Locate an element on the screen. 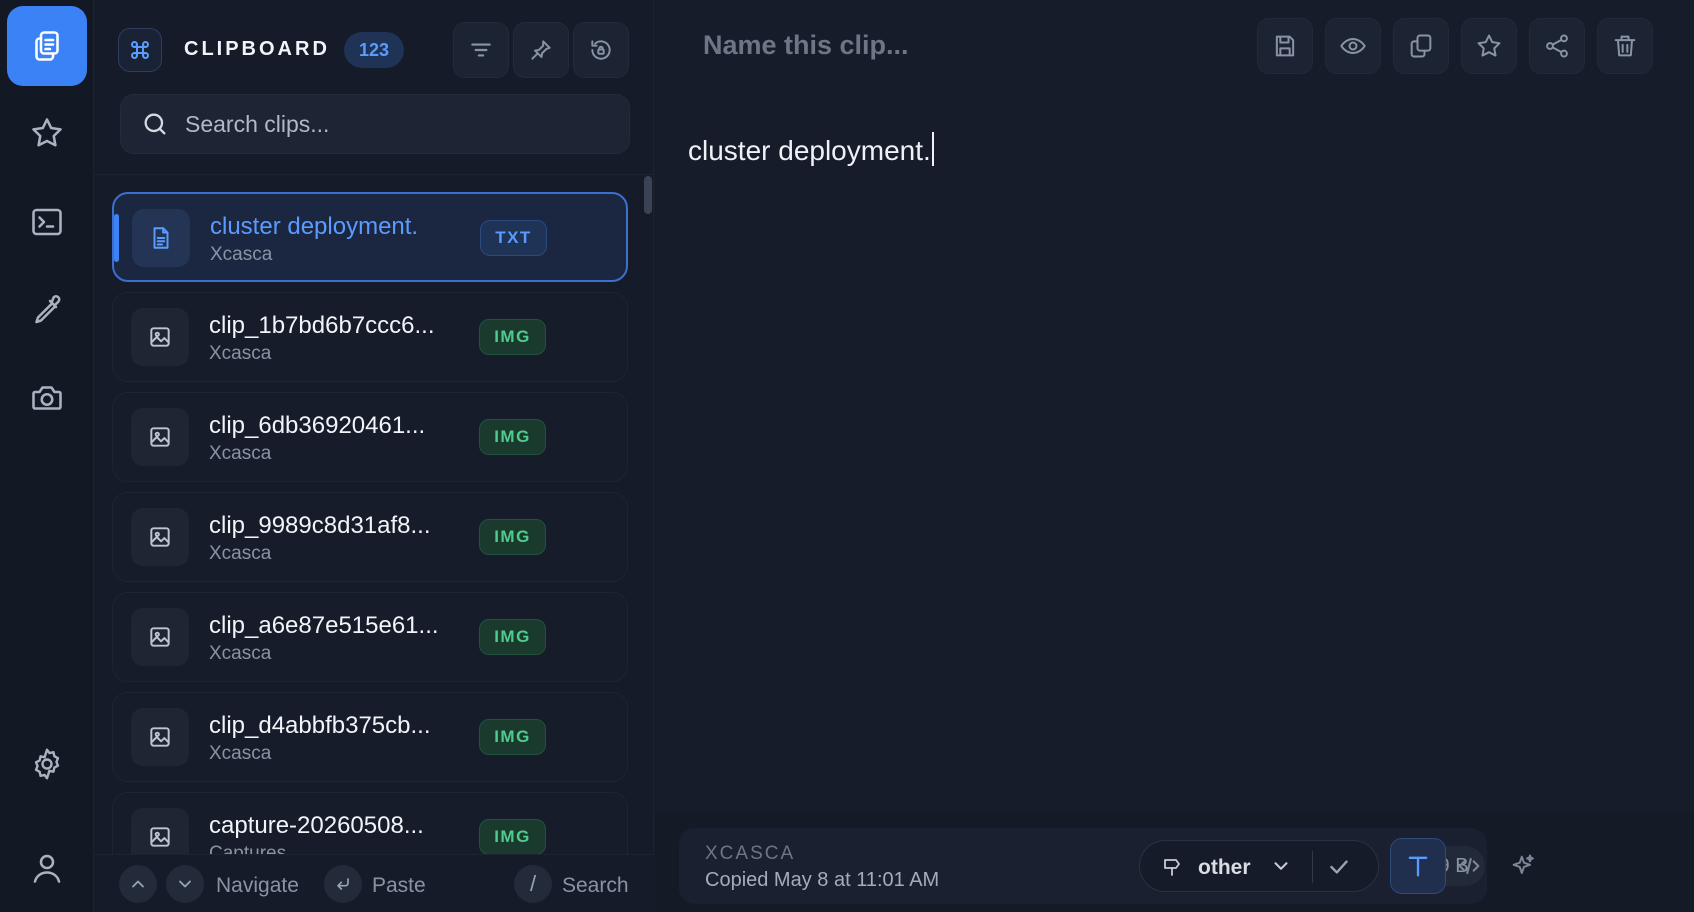 The image size is (1694, 912). navigate-hint: Navigate is located at coordinates (257, 885).